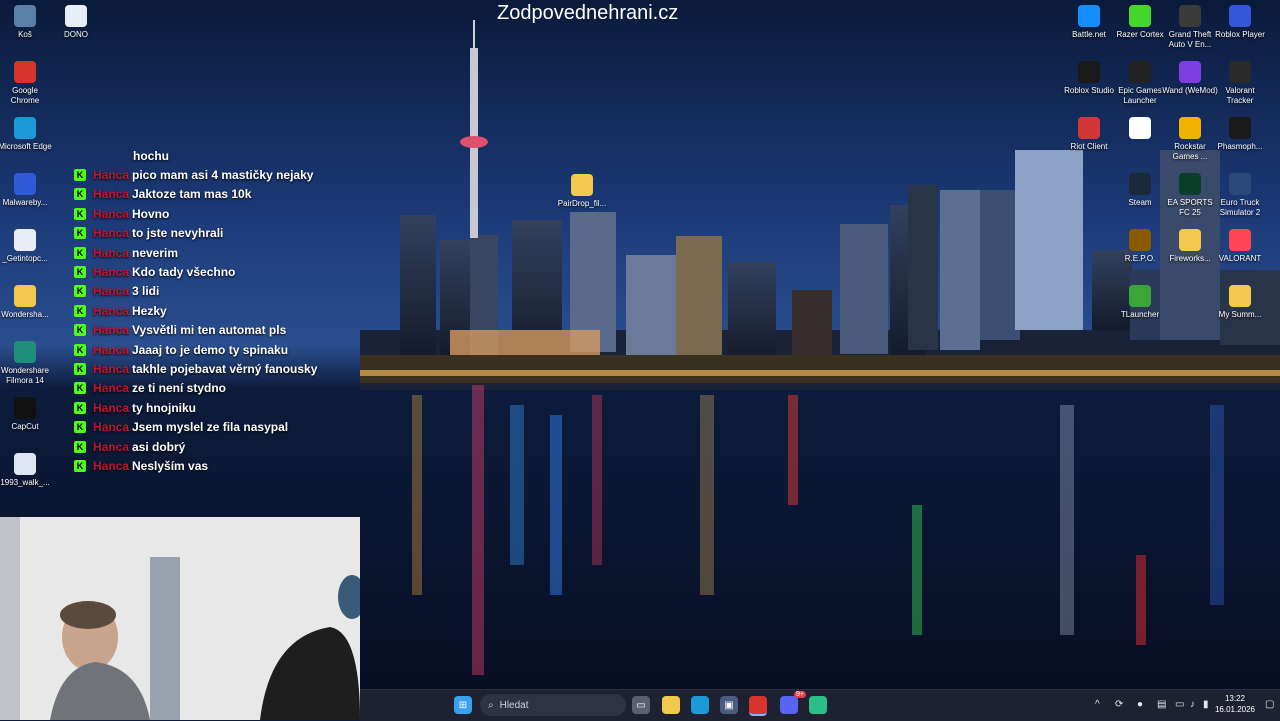  Describe the element at coordinates (25, 375) in the screenshot. I see `desktop-icon-label: Wondershare Filmora 14` at that location.